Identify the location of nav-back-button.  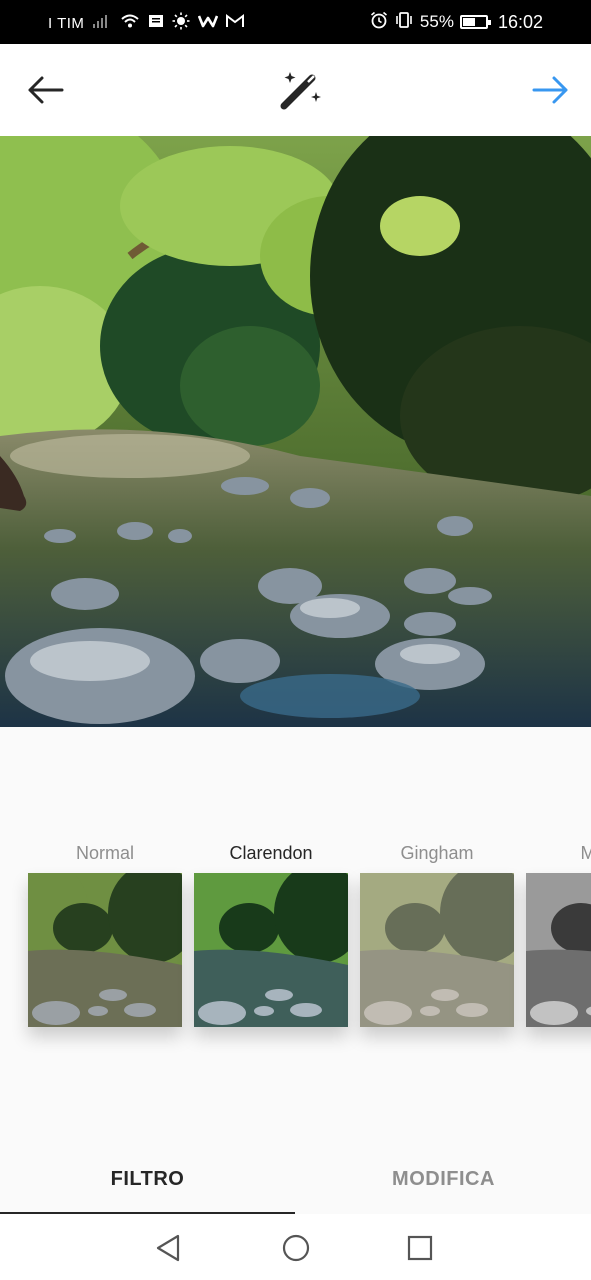
(168, 1248).